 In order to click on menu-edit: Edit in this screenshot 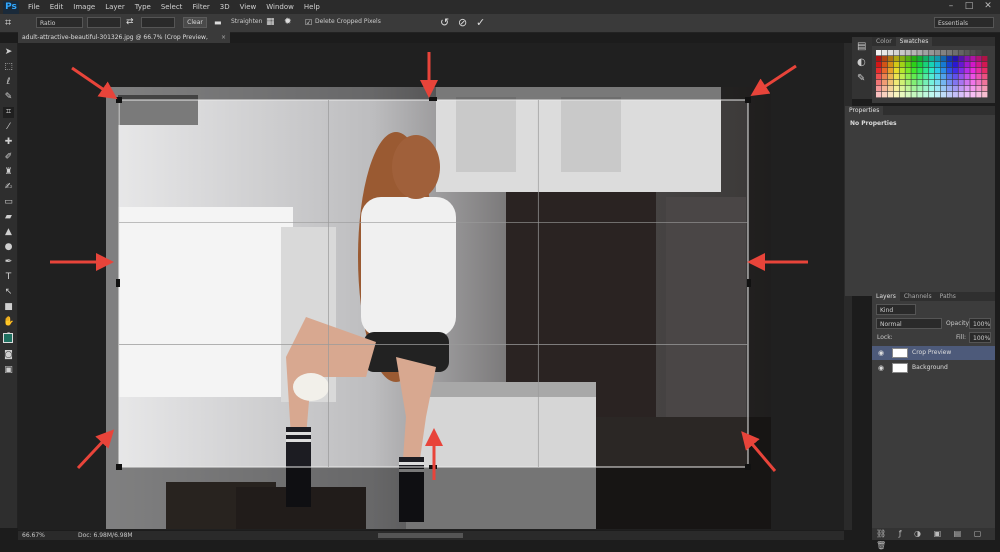, I will do `click(57, 7)`.